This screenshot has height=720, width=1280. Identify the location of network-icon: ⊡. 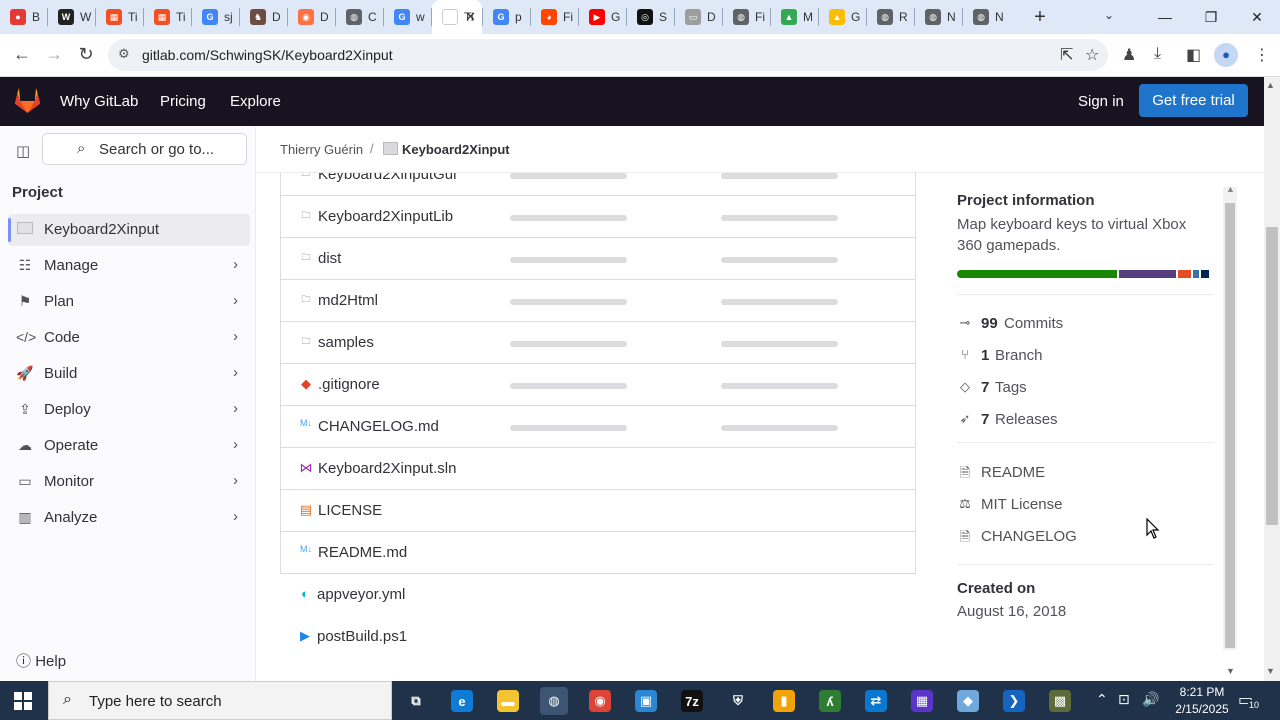
(1124, 699).